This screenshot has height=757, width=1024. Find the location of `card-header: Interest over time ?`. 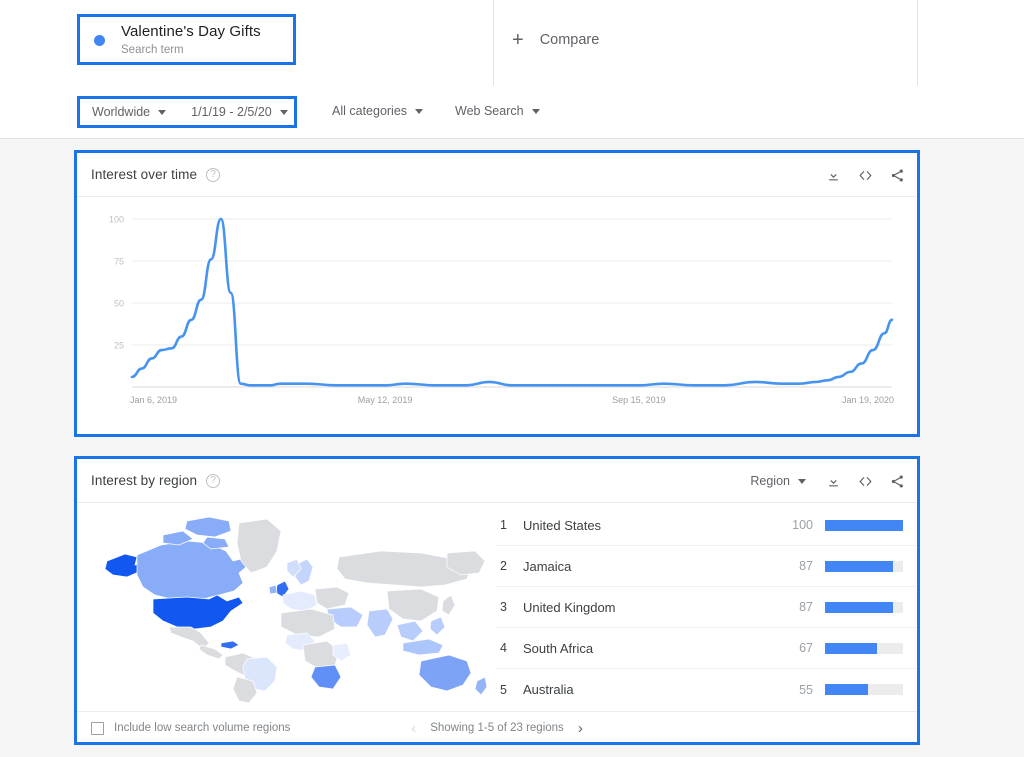

card-header: Interest over time ? is located at coordinates (497, 175).